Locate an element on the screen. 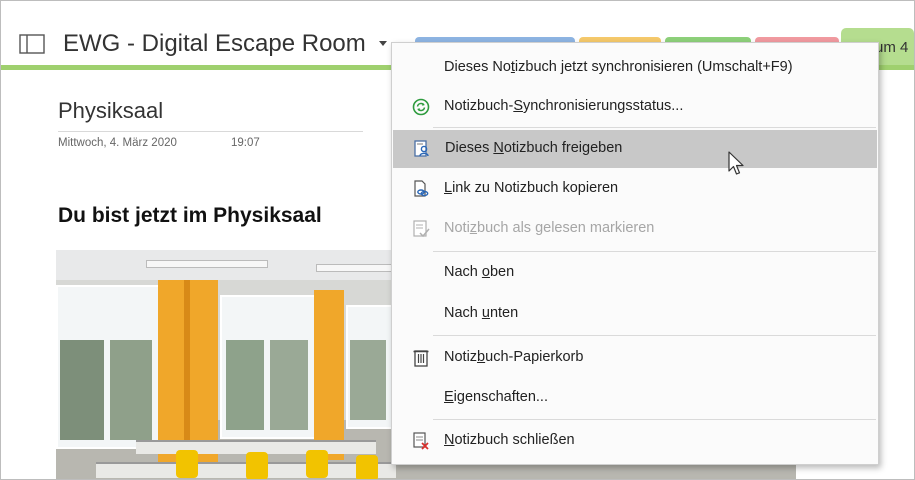  menu-item-recycle-bin: Notizbuch-Papierkorb is located at coordinates (635, 358).